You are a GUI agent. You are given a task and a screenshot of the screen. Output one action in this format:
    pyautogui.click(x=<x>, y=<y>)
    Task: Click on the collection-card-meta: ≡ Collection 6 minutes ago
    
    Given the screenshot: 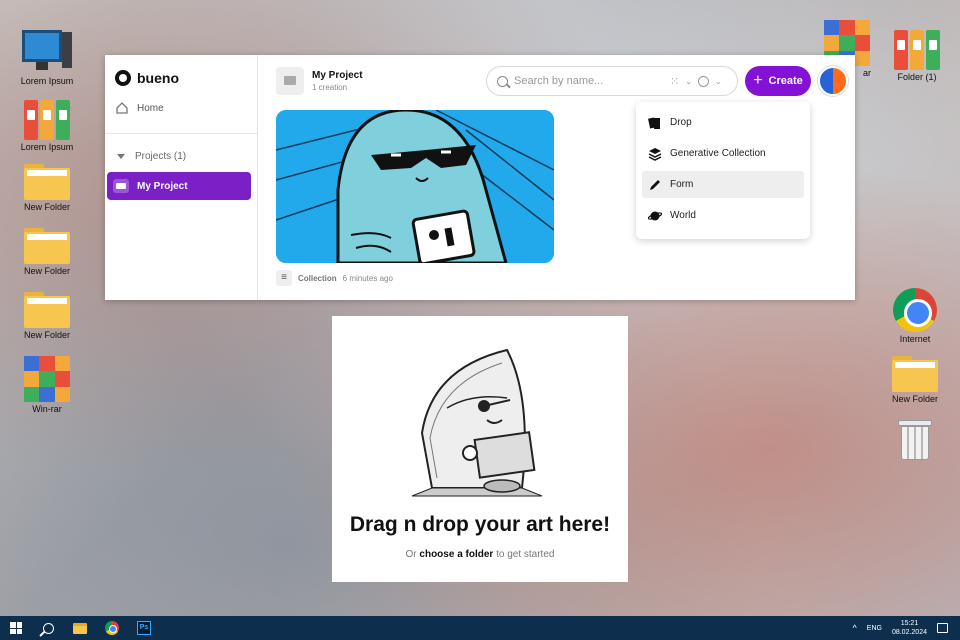 What is the action you would take?
    pyautogui.click(x=334, y=278)
    